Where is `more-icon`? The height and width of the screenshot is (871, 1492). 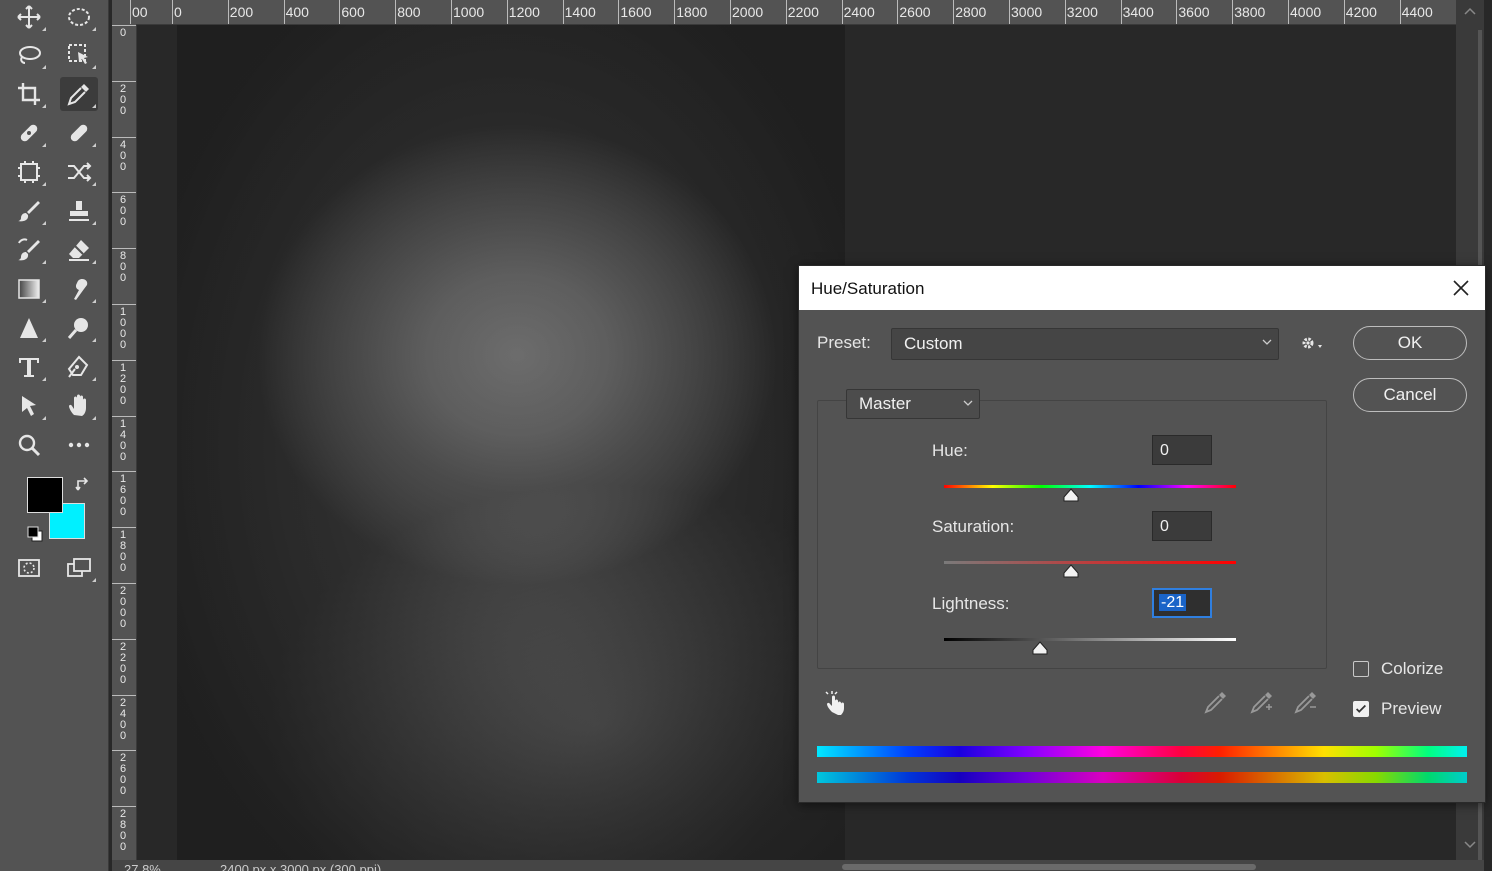
more-icon is located at coordinates (79, 445).